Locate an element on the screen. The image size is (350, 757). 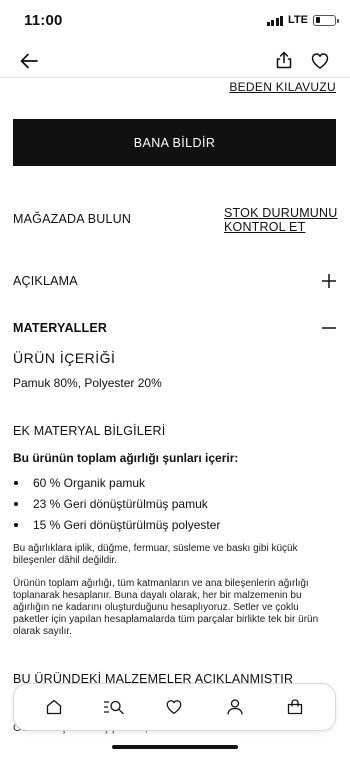
tab-bag is located at coordinates (295, 707).